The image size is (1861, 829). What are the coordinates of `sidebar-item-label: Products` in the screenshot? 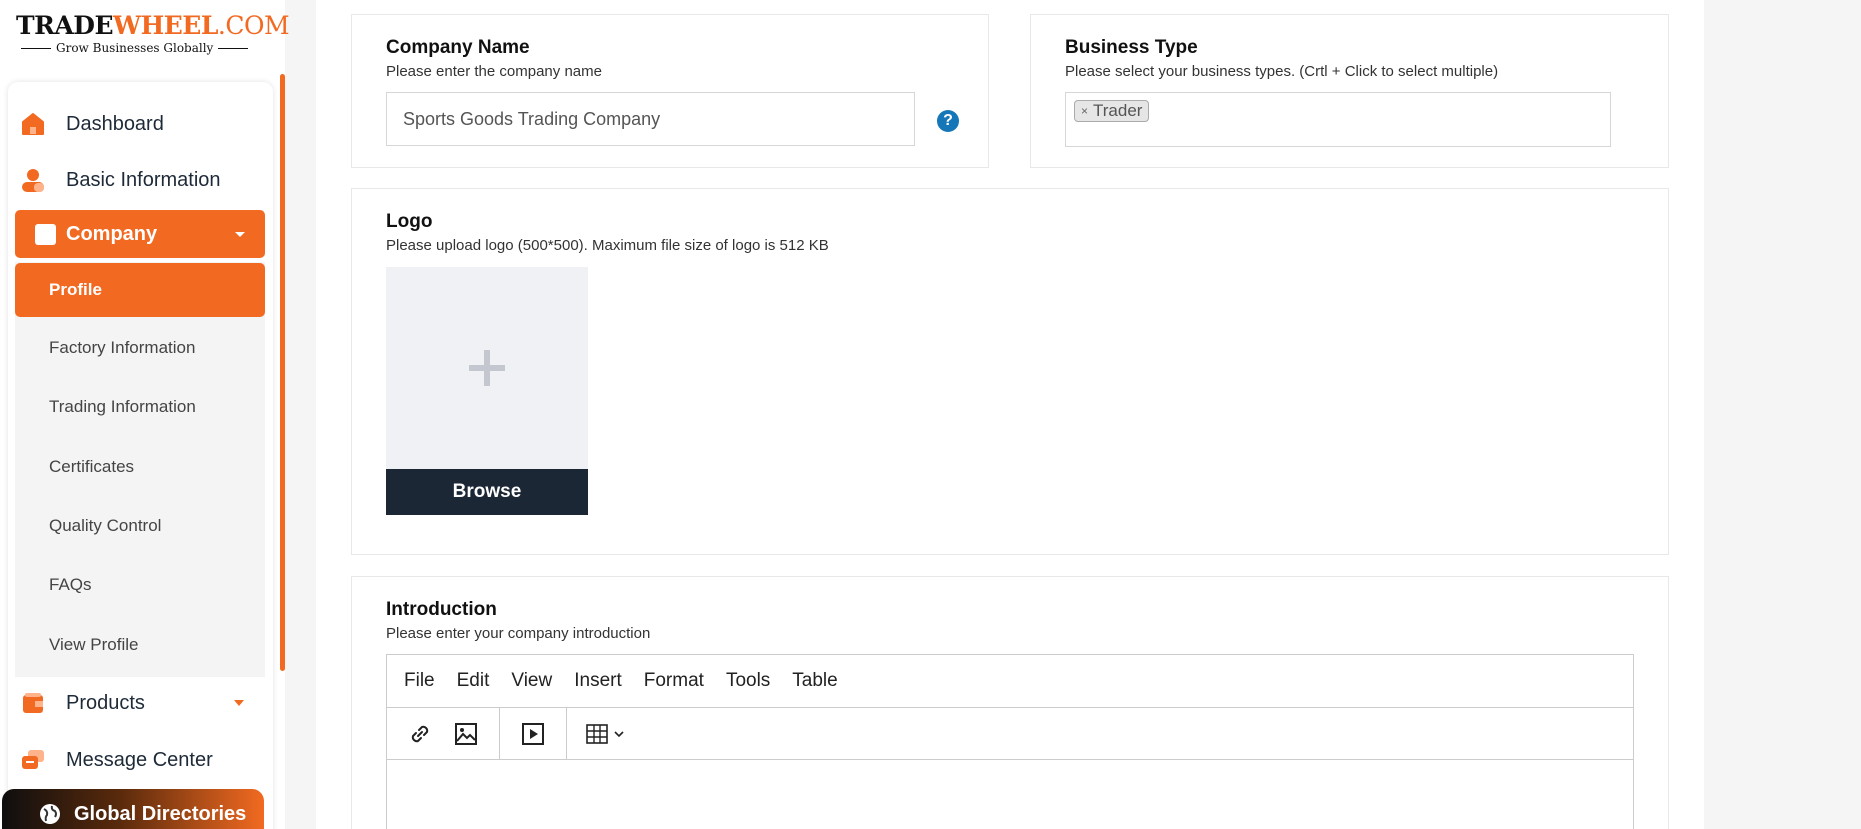 It's located at (105, 702).